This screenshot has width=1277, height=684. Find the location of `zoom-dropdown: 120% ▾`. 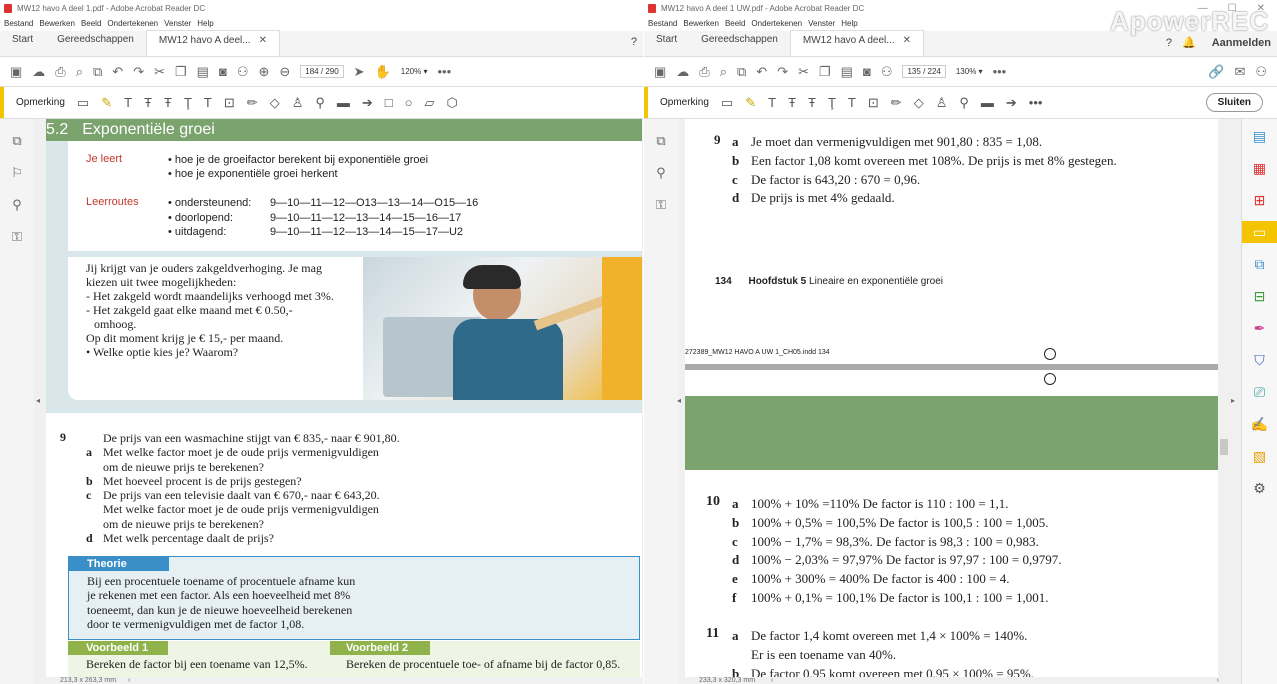

zoom-dropdown: 120% ▾ is located at coordinates (414, 71).